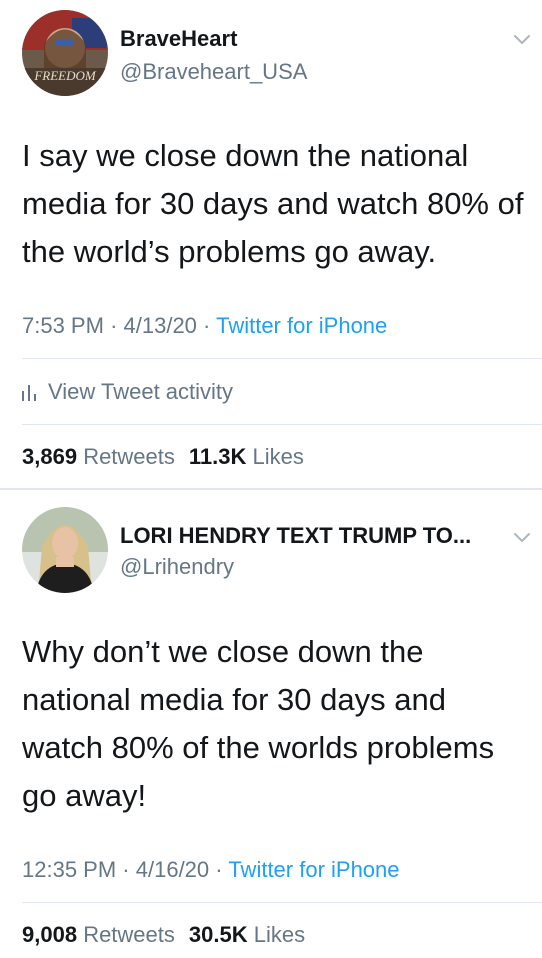  I want to click on tweet-date: 4/16/20, so click(172, 869).